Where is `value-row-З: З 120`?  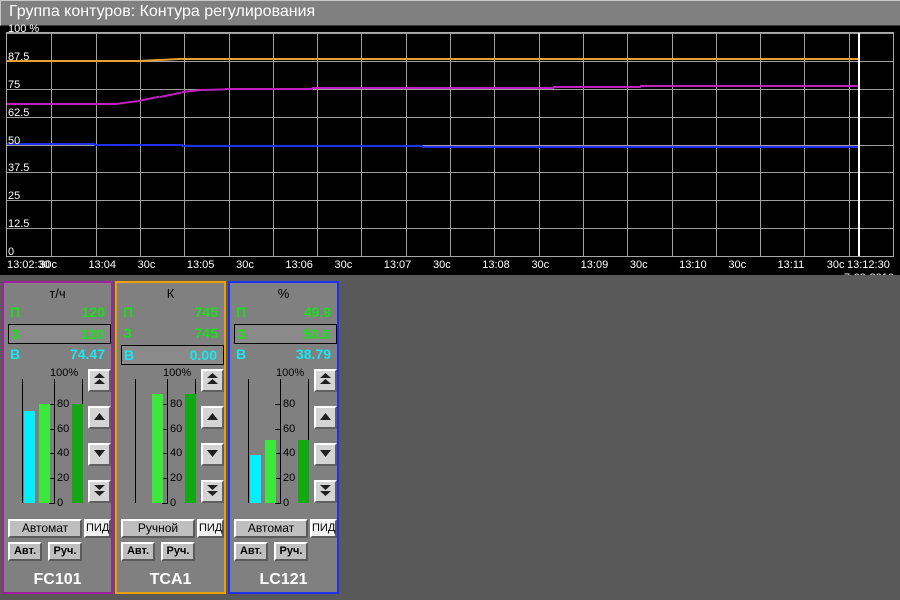 value-row-З: З 120 is located at coordinates (59, 334).